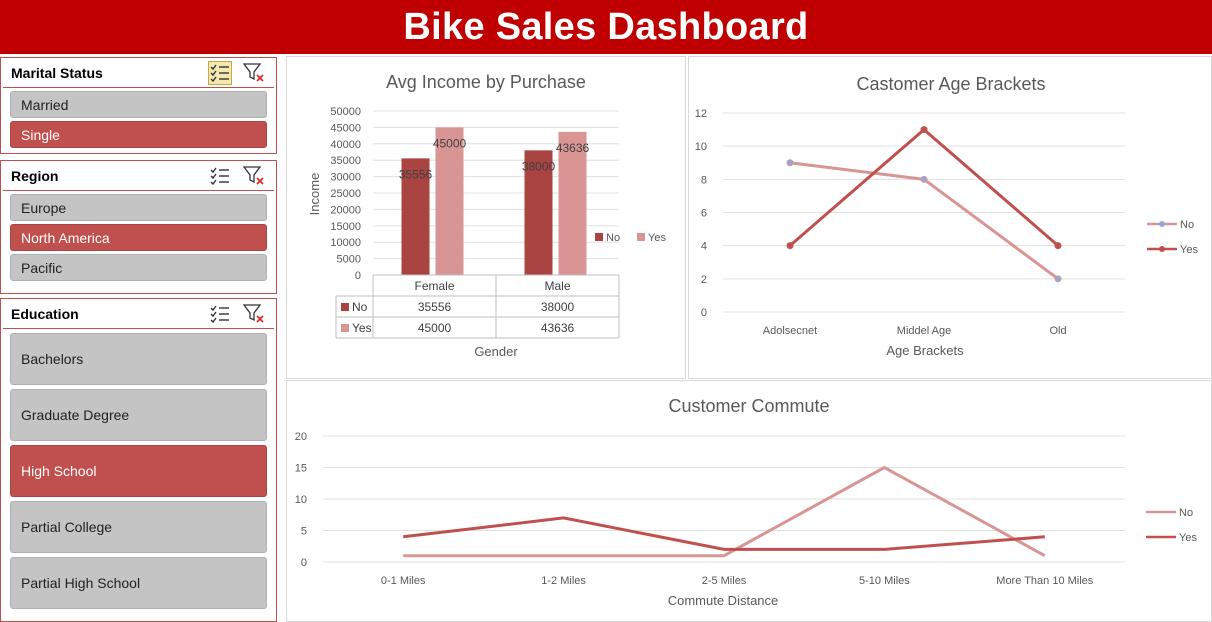 The image size is (1212, 622). I want to click on y-tick-label: 30000, so click(345, 178).